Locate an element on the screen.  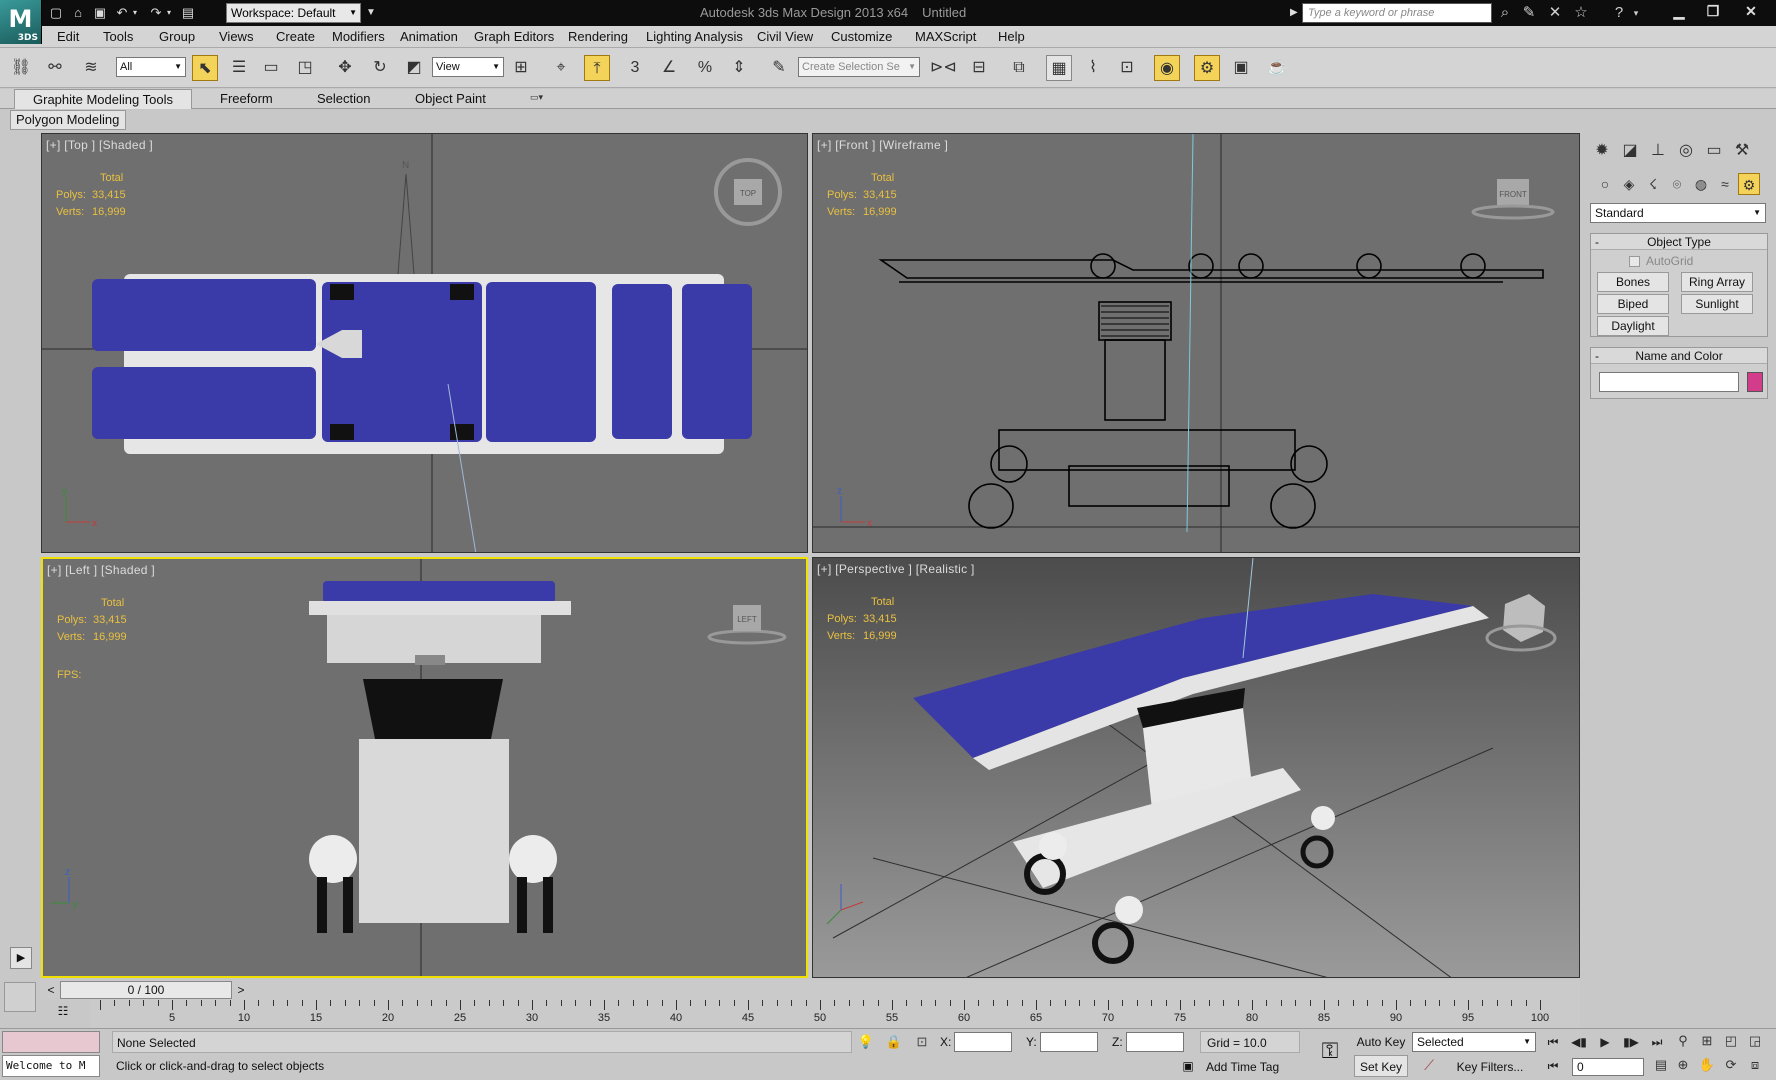
utilities-tab-icon: ⚒ is located at coordinates (1742, 151).